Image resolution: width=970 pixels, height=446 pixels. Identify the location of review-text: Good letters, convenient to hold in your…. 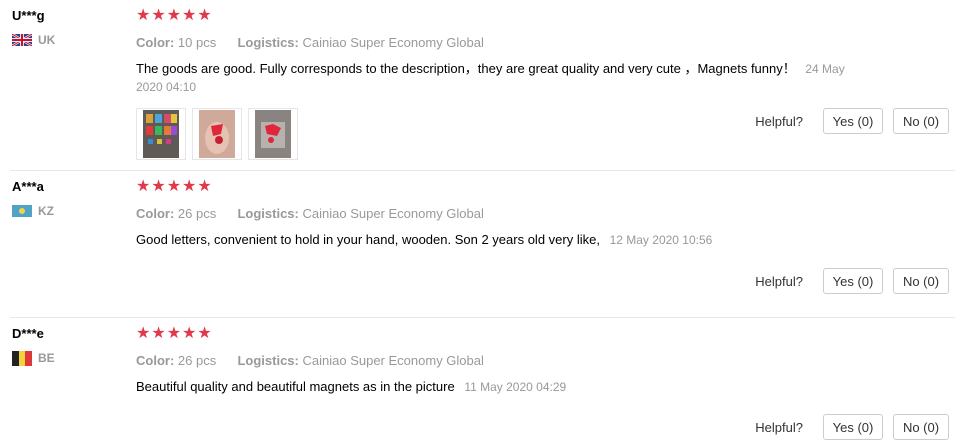
(368, 239).